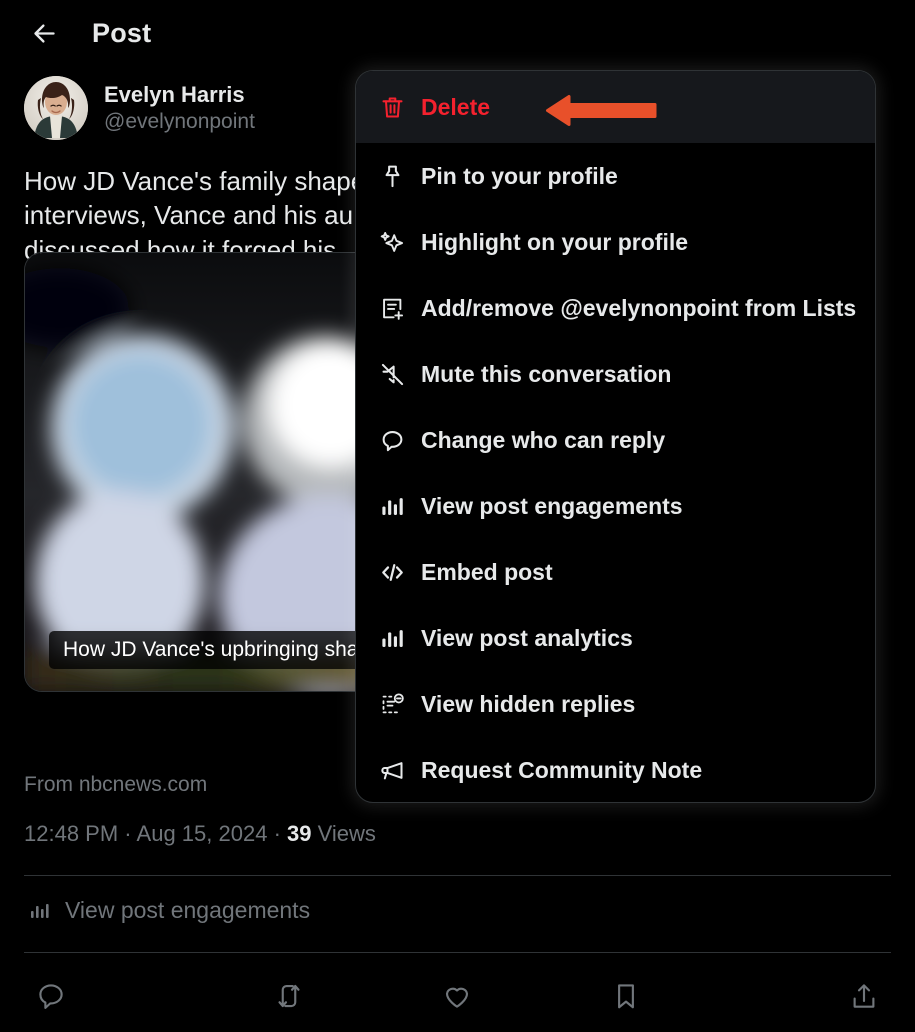 The width and height of the screenshot is (915, 1032). I want to click on page-title: Post, so click(122, 32).